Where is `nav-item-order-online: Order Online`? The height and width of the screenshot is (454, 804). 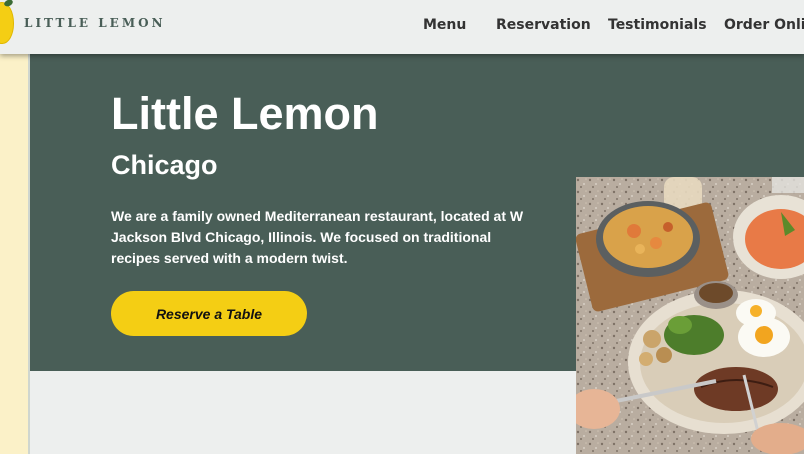 nav-item-order-online: Order Online is located at coordinates (764, 25).